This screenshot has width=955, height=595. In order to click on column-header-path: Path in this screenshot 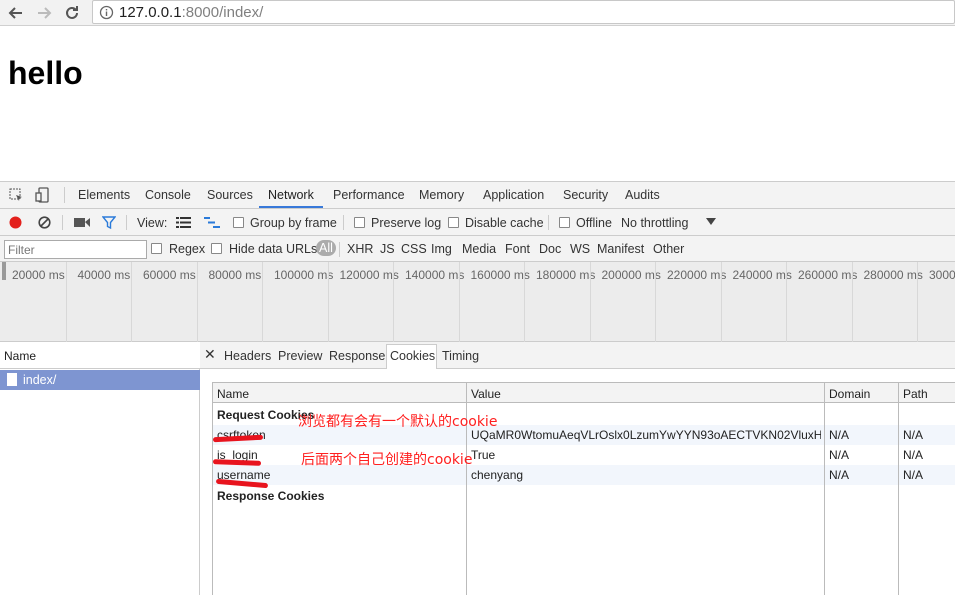, I will do `click(915, 394)`.